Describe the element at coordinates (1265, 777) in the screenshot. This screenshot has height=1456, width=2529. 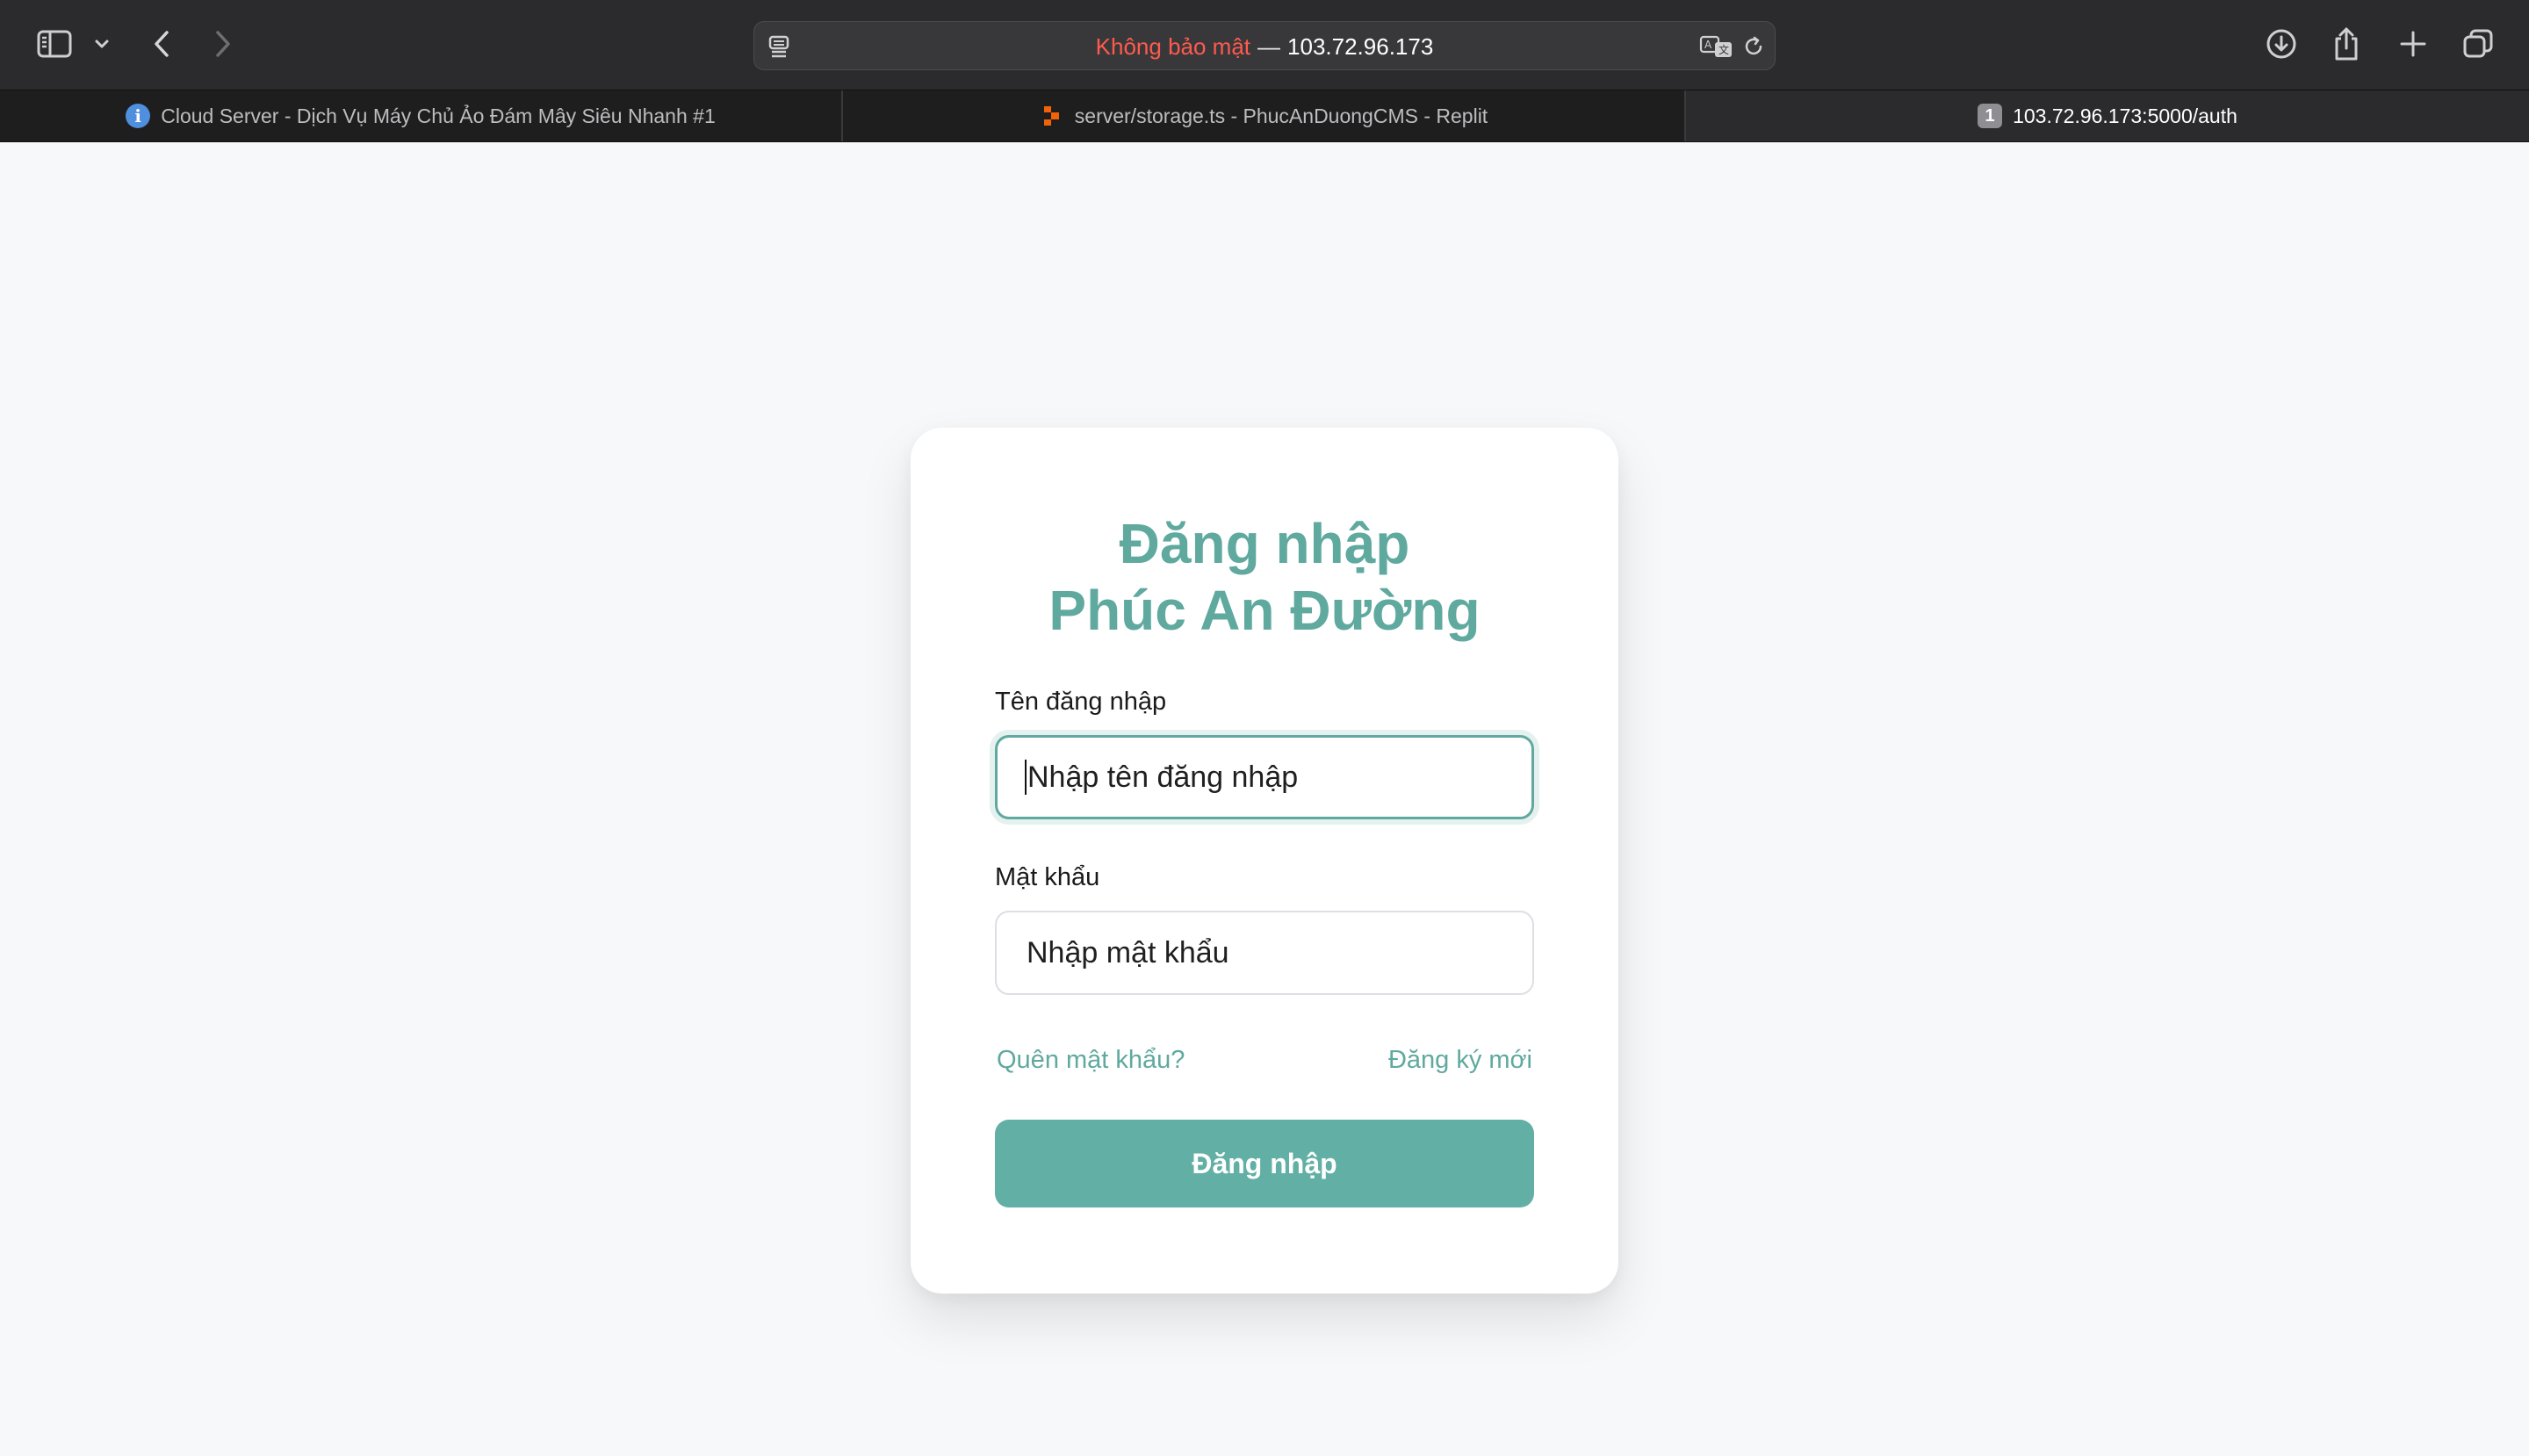
I see `username-input` at that location.